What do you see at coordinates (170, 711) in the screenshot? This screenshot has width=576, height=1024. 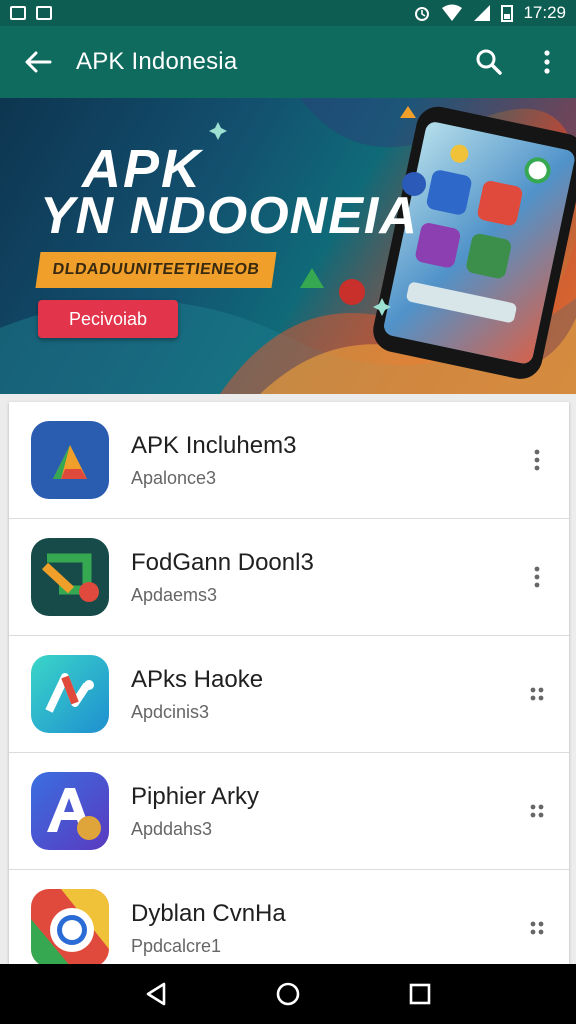 I see `app-subtitle: Apdcinis3` at bounding box center [170, 711].